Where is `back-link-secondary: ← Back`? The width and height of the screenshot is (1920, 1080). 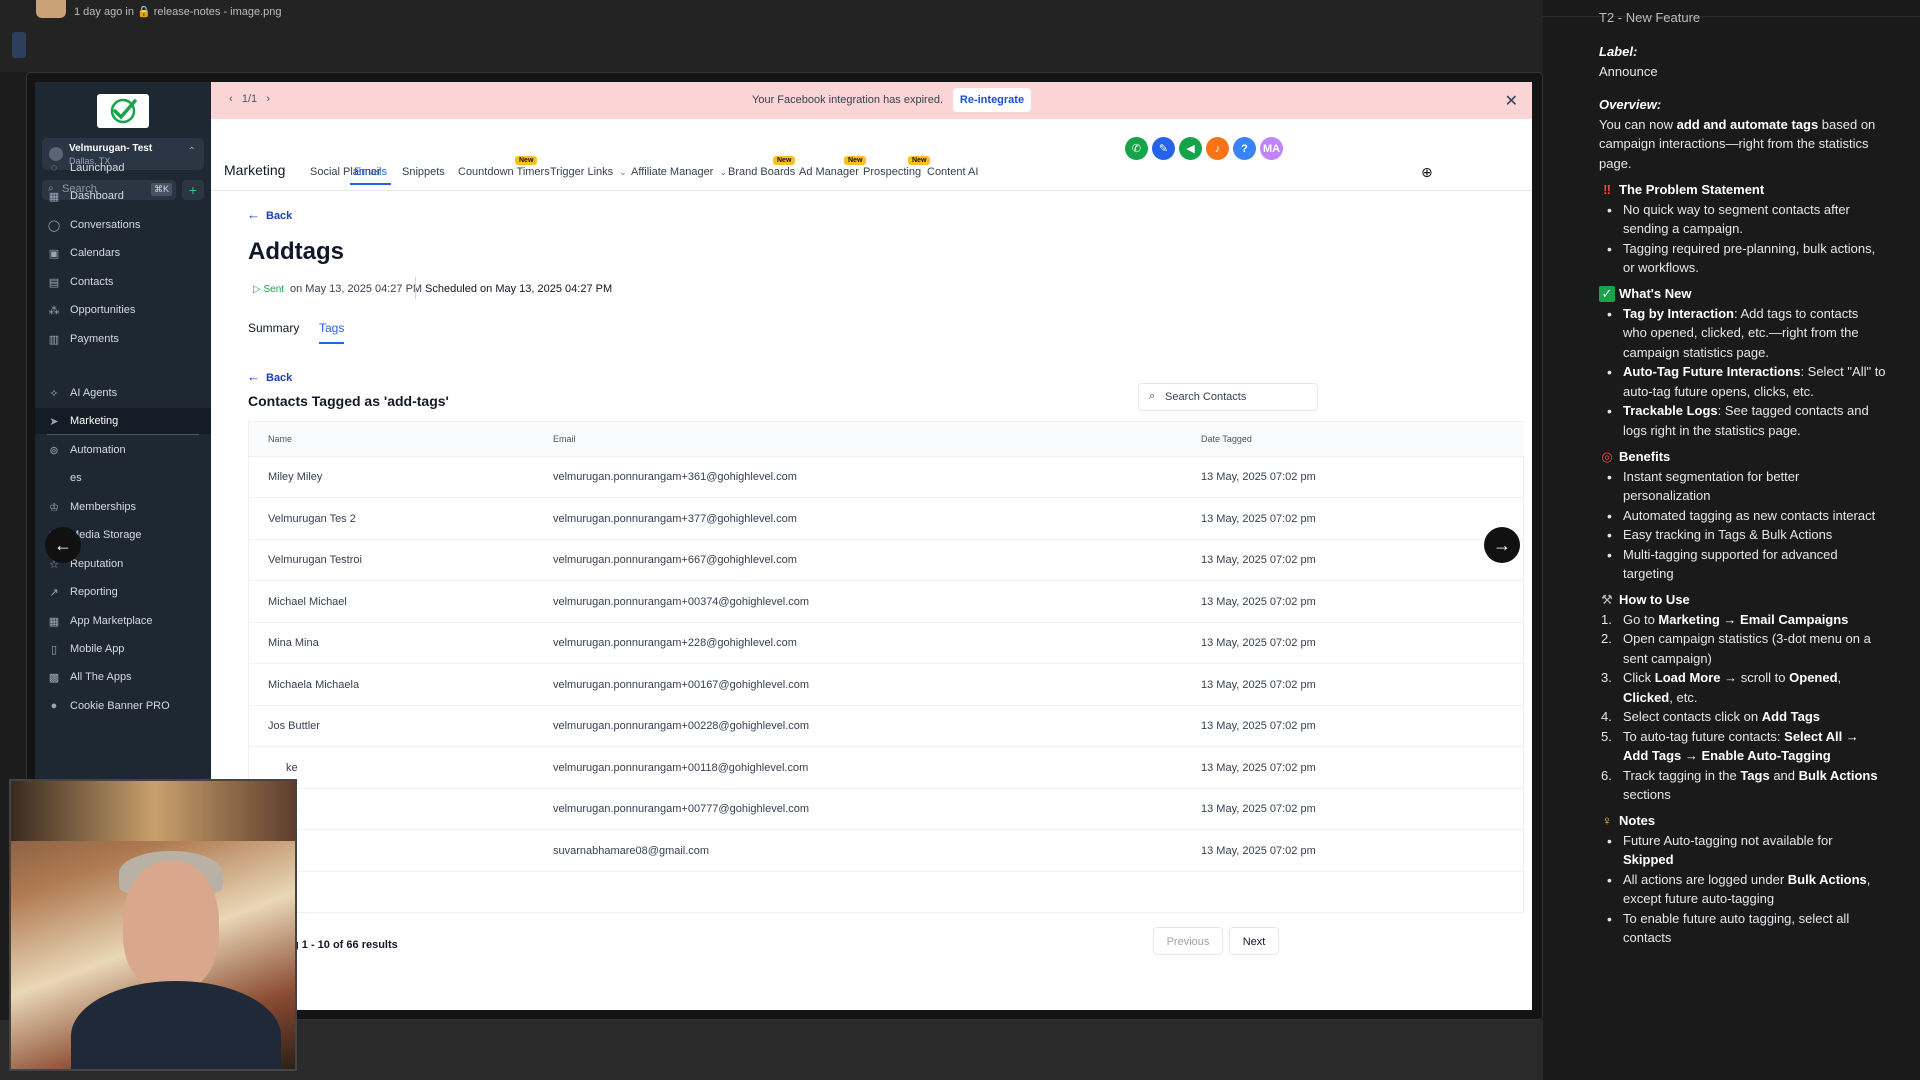 back-link-secondary: ← Back is located at coordinates (269, 376).